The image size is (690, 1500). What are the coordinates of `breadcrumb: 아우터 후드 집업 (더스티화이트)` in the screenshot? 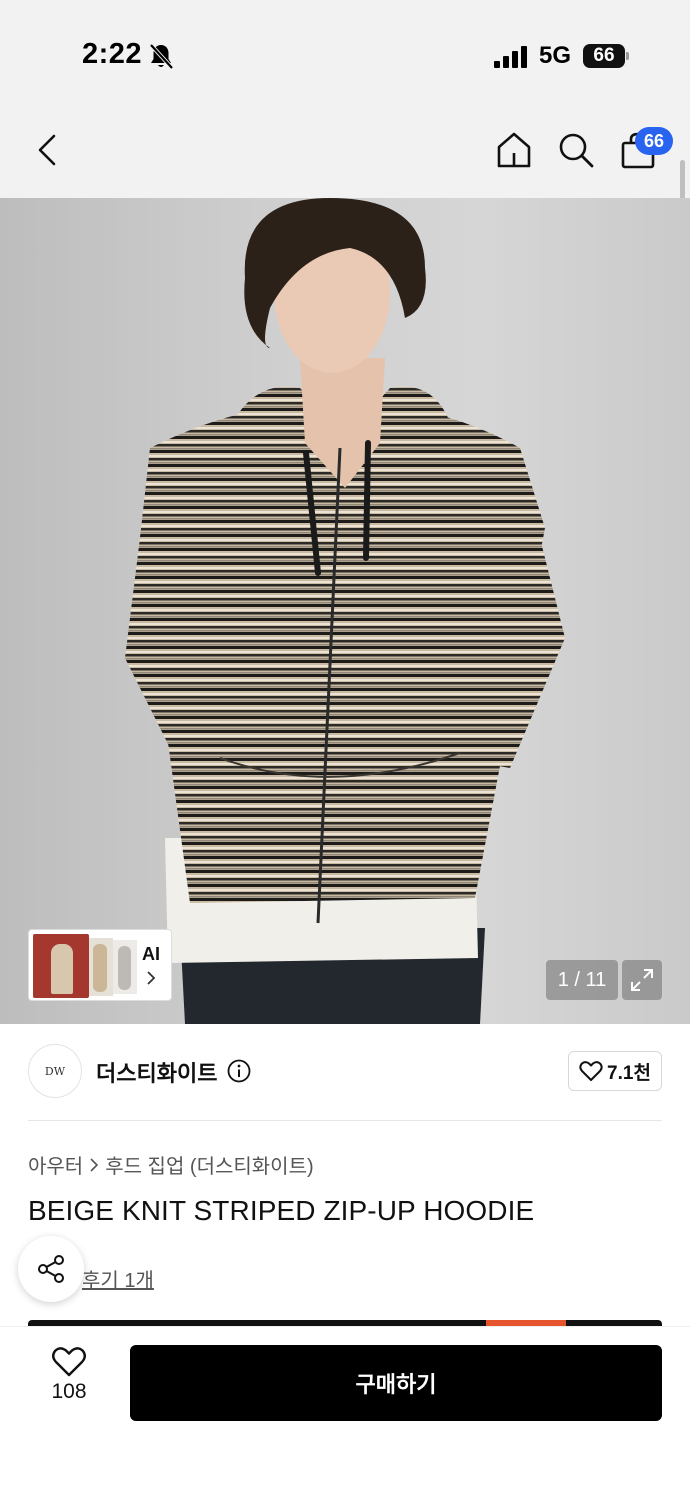 It's located at (171, 1164).